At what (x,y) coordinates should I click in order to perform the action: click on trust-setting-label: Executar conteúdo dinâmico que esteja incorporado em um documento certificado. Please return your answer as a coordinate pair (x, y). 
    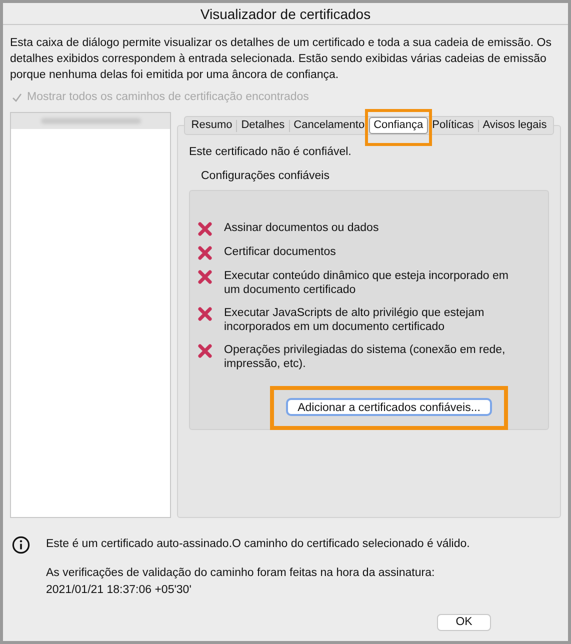
    Looking at the image, I should click on (367, 282).